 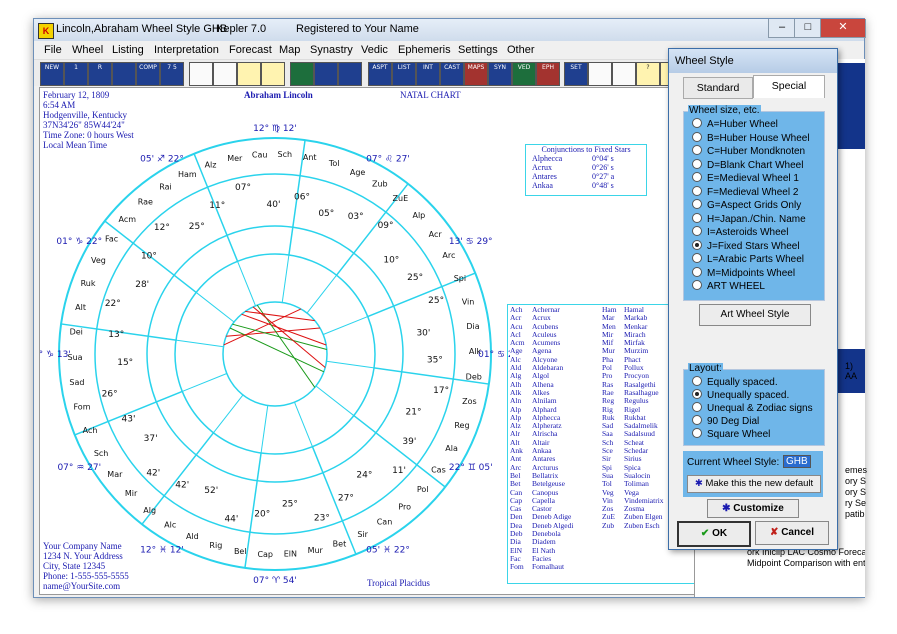 I want to click on planet-degree-label: 13°, so click(x=116, y=335).